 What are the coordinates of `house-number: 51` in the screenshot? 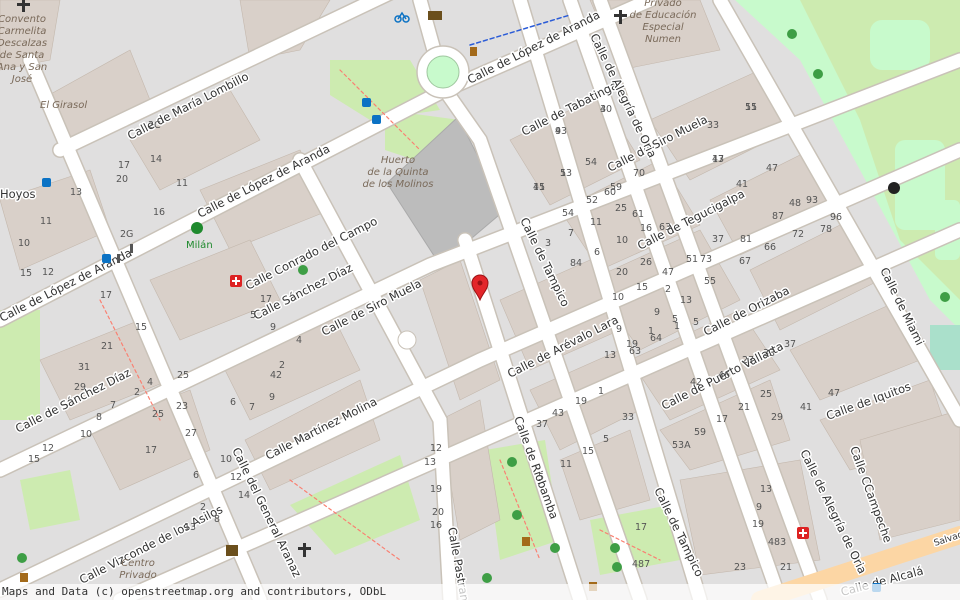 It's located at (692, 259).